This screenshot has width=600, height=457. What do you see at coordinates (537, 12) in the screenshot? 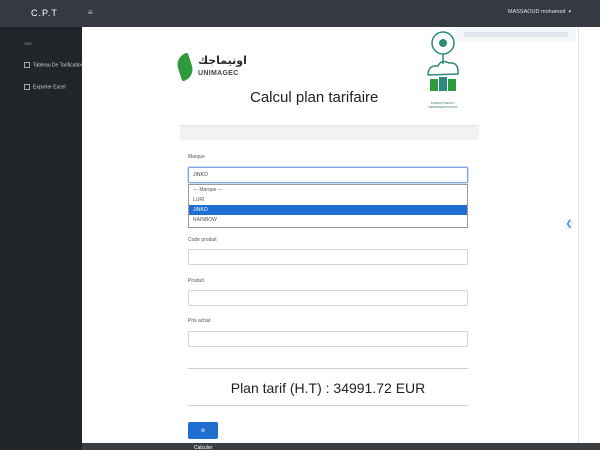
I see `user-name: MASSAOUD mohamed` at bounding box center [537, 12].